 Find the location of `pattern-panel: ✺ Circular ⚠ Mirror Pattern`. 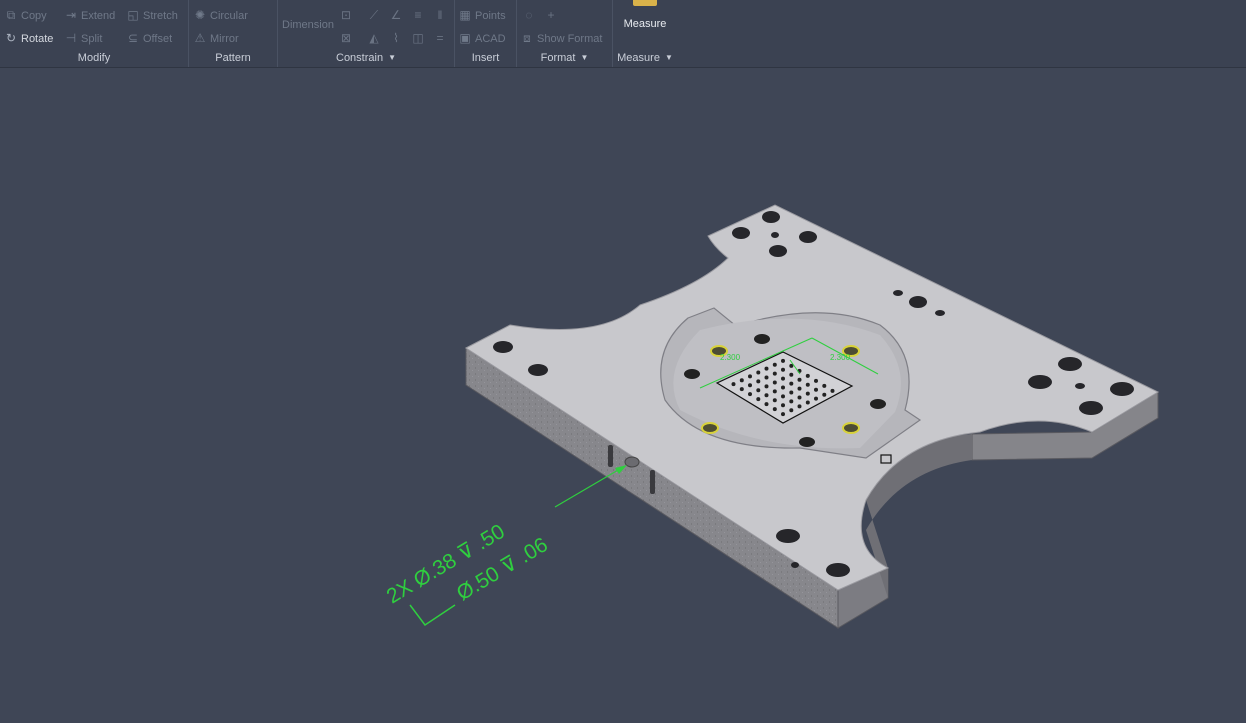

pattern-panel: ✺ Circular ⚠ Mirror Pattern is located at coordinates (233, 33).